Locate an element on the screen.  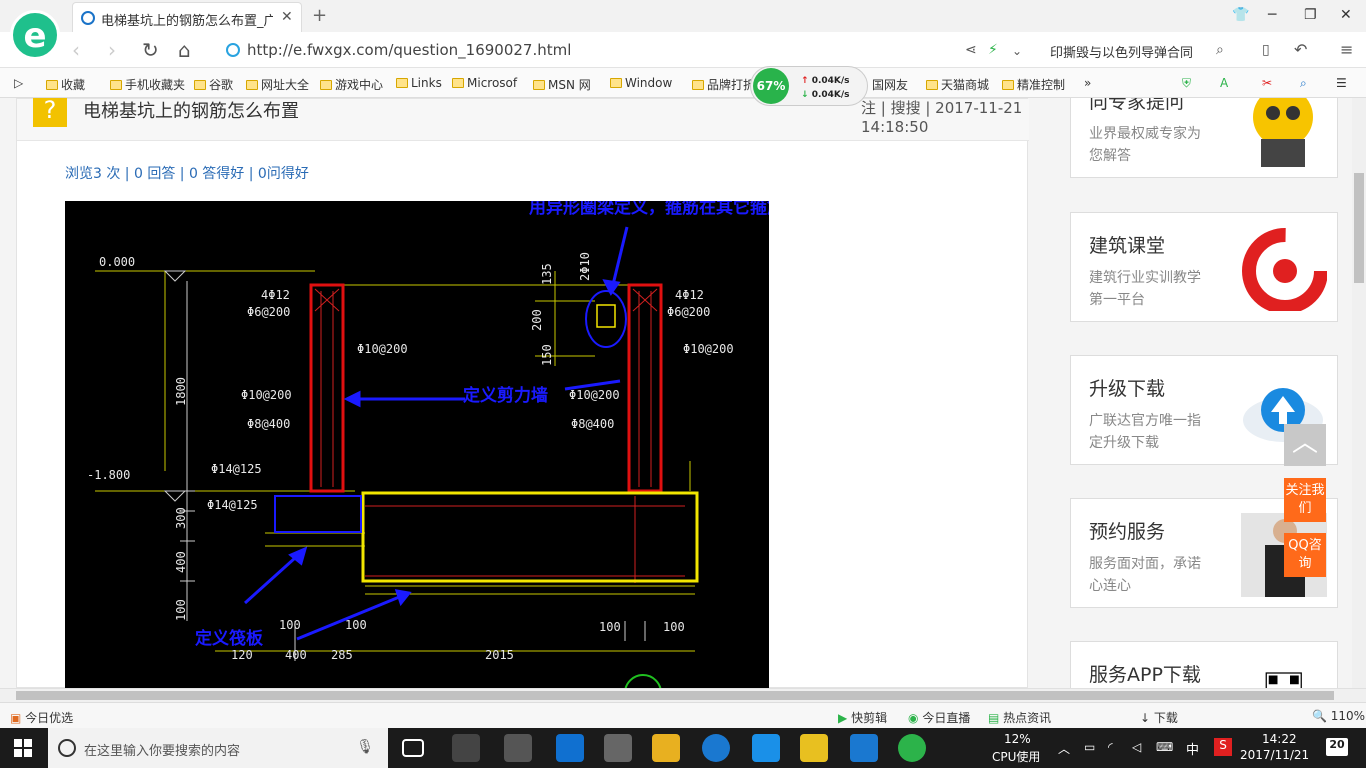
app-chrome-icon is located at coordinates (518, 748).